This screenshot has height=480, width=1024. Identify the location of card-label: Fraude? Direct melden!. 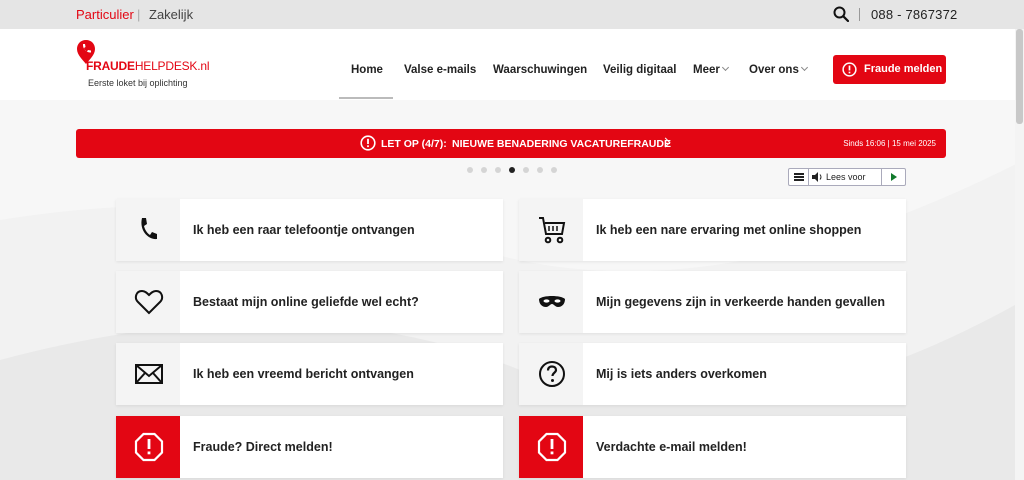
(263, 447).